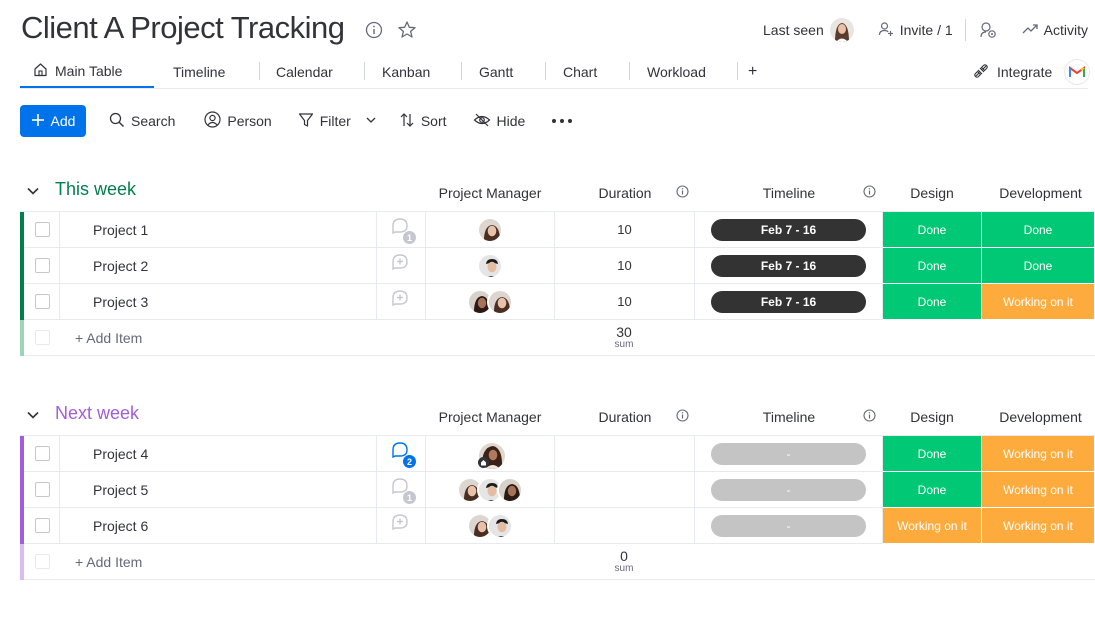 This screenshot has width=1095, height=622. I want to click on item-name: Project 6, so click(120, 526).